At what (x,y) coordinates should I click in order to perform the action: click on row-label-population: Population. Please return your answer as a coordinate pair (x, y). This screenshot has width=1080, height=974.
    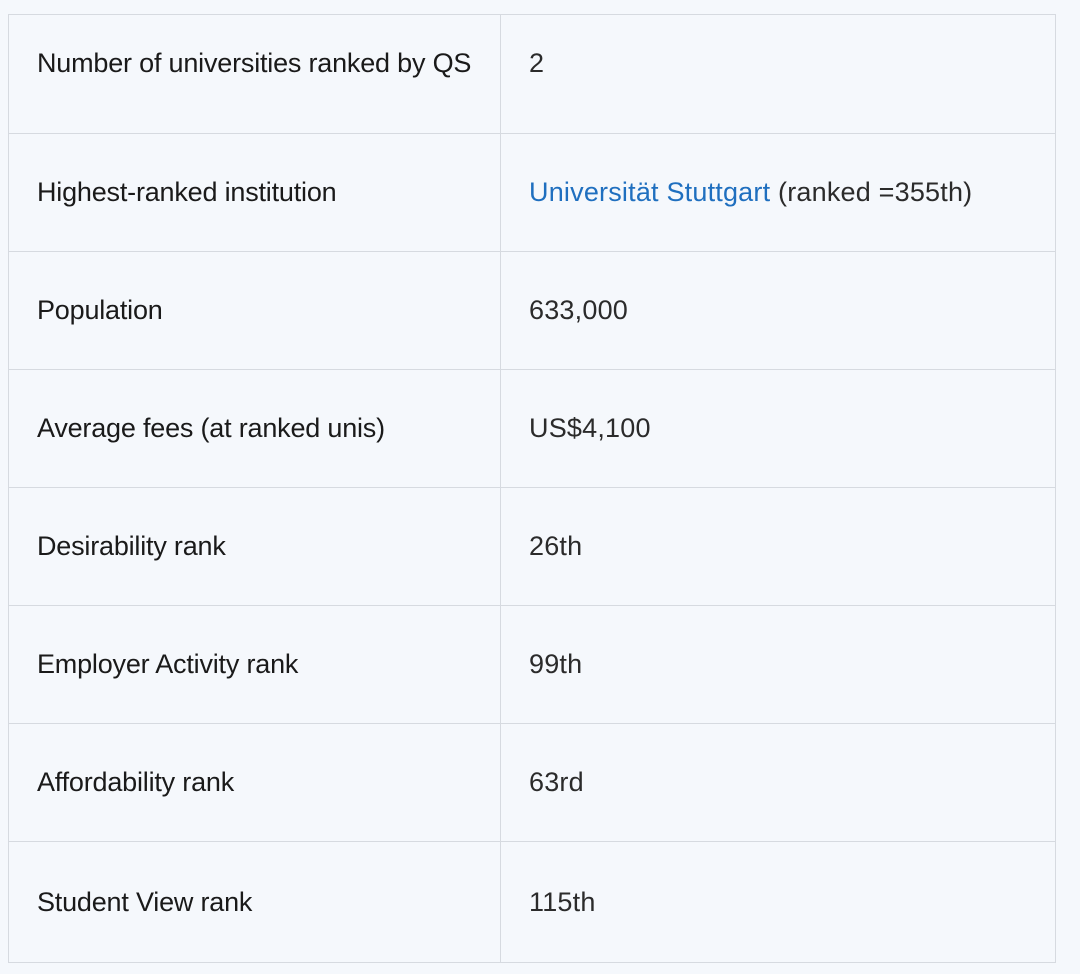
    Looking at the image, I should click on (254, 310).